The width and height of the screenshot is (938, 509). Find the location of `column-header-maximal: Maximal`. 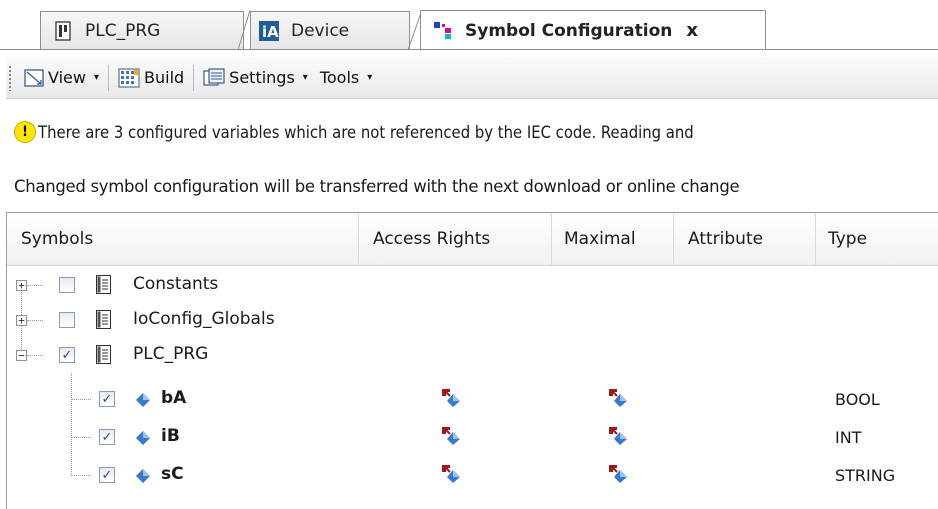

column-header-maximal: Maximal is located at coordinates (613, 239).